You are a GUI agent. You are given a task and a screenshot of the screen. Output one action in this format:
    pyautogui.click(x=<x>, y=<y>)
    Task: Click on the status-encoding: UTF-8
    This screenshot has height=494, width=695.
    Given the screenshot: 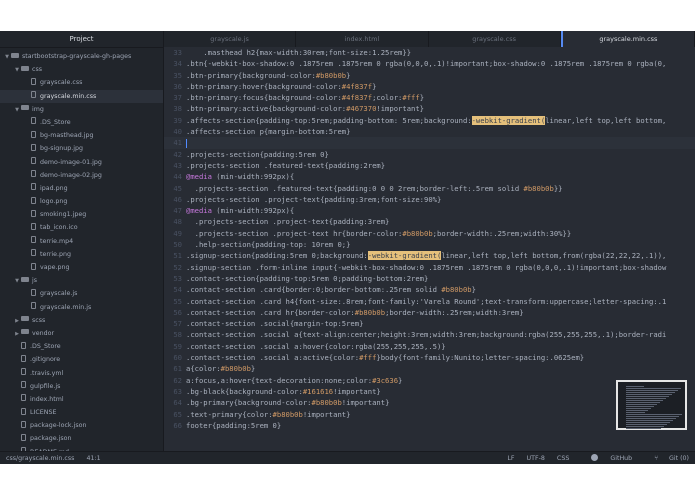 What is the action you would take?
    pyautogui.click(x=536, y=458)
    